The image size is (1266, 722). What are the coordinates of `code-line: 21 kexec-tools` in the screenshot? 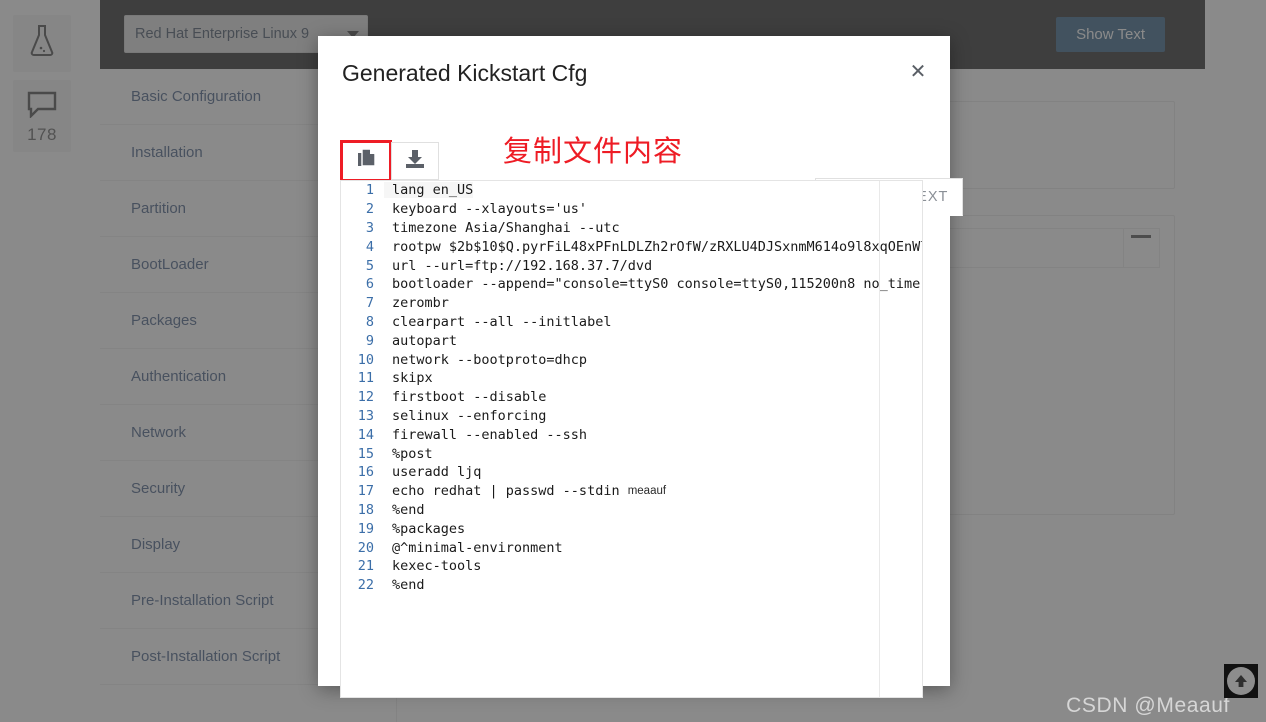 It's located at (631, 566).